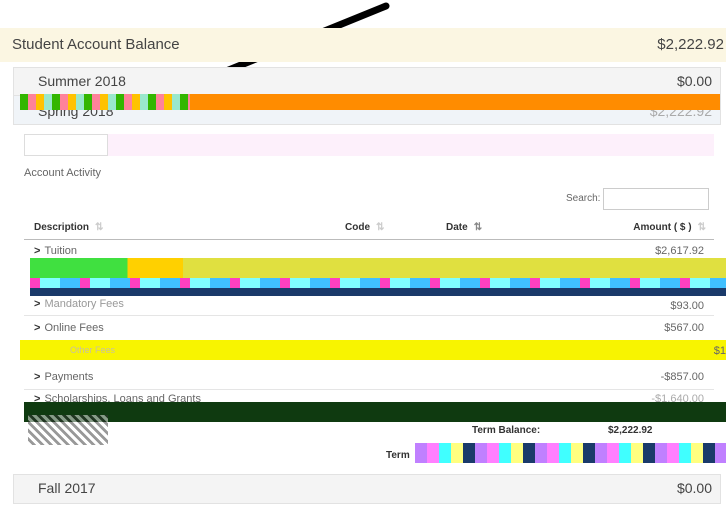  I want to click on account-balance-title: Student Account Balance, so click(96, 44).